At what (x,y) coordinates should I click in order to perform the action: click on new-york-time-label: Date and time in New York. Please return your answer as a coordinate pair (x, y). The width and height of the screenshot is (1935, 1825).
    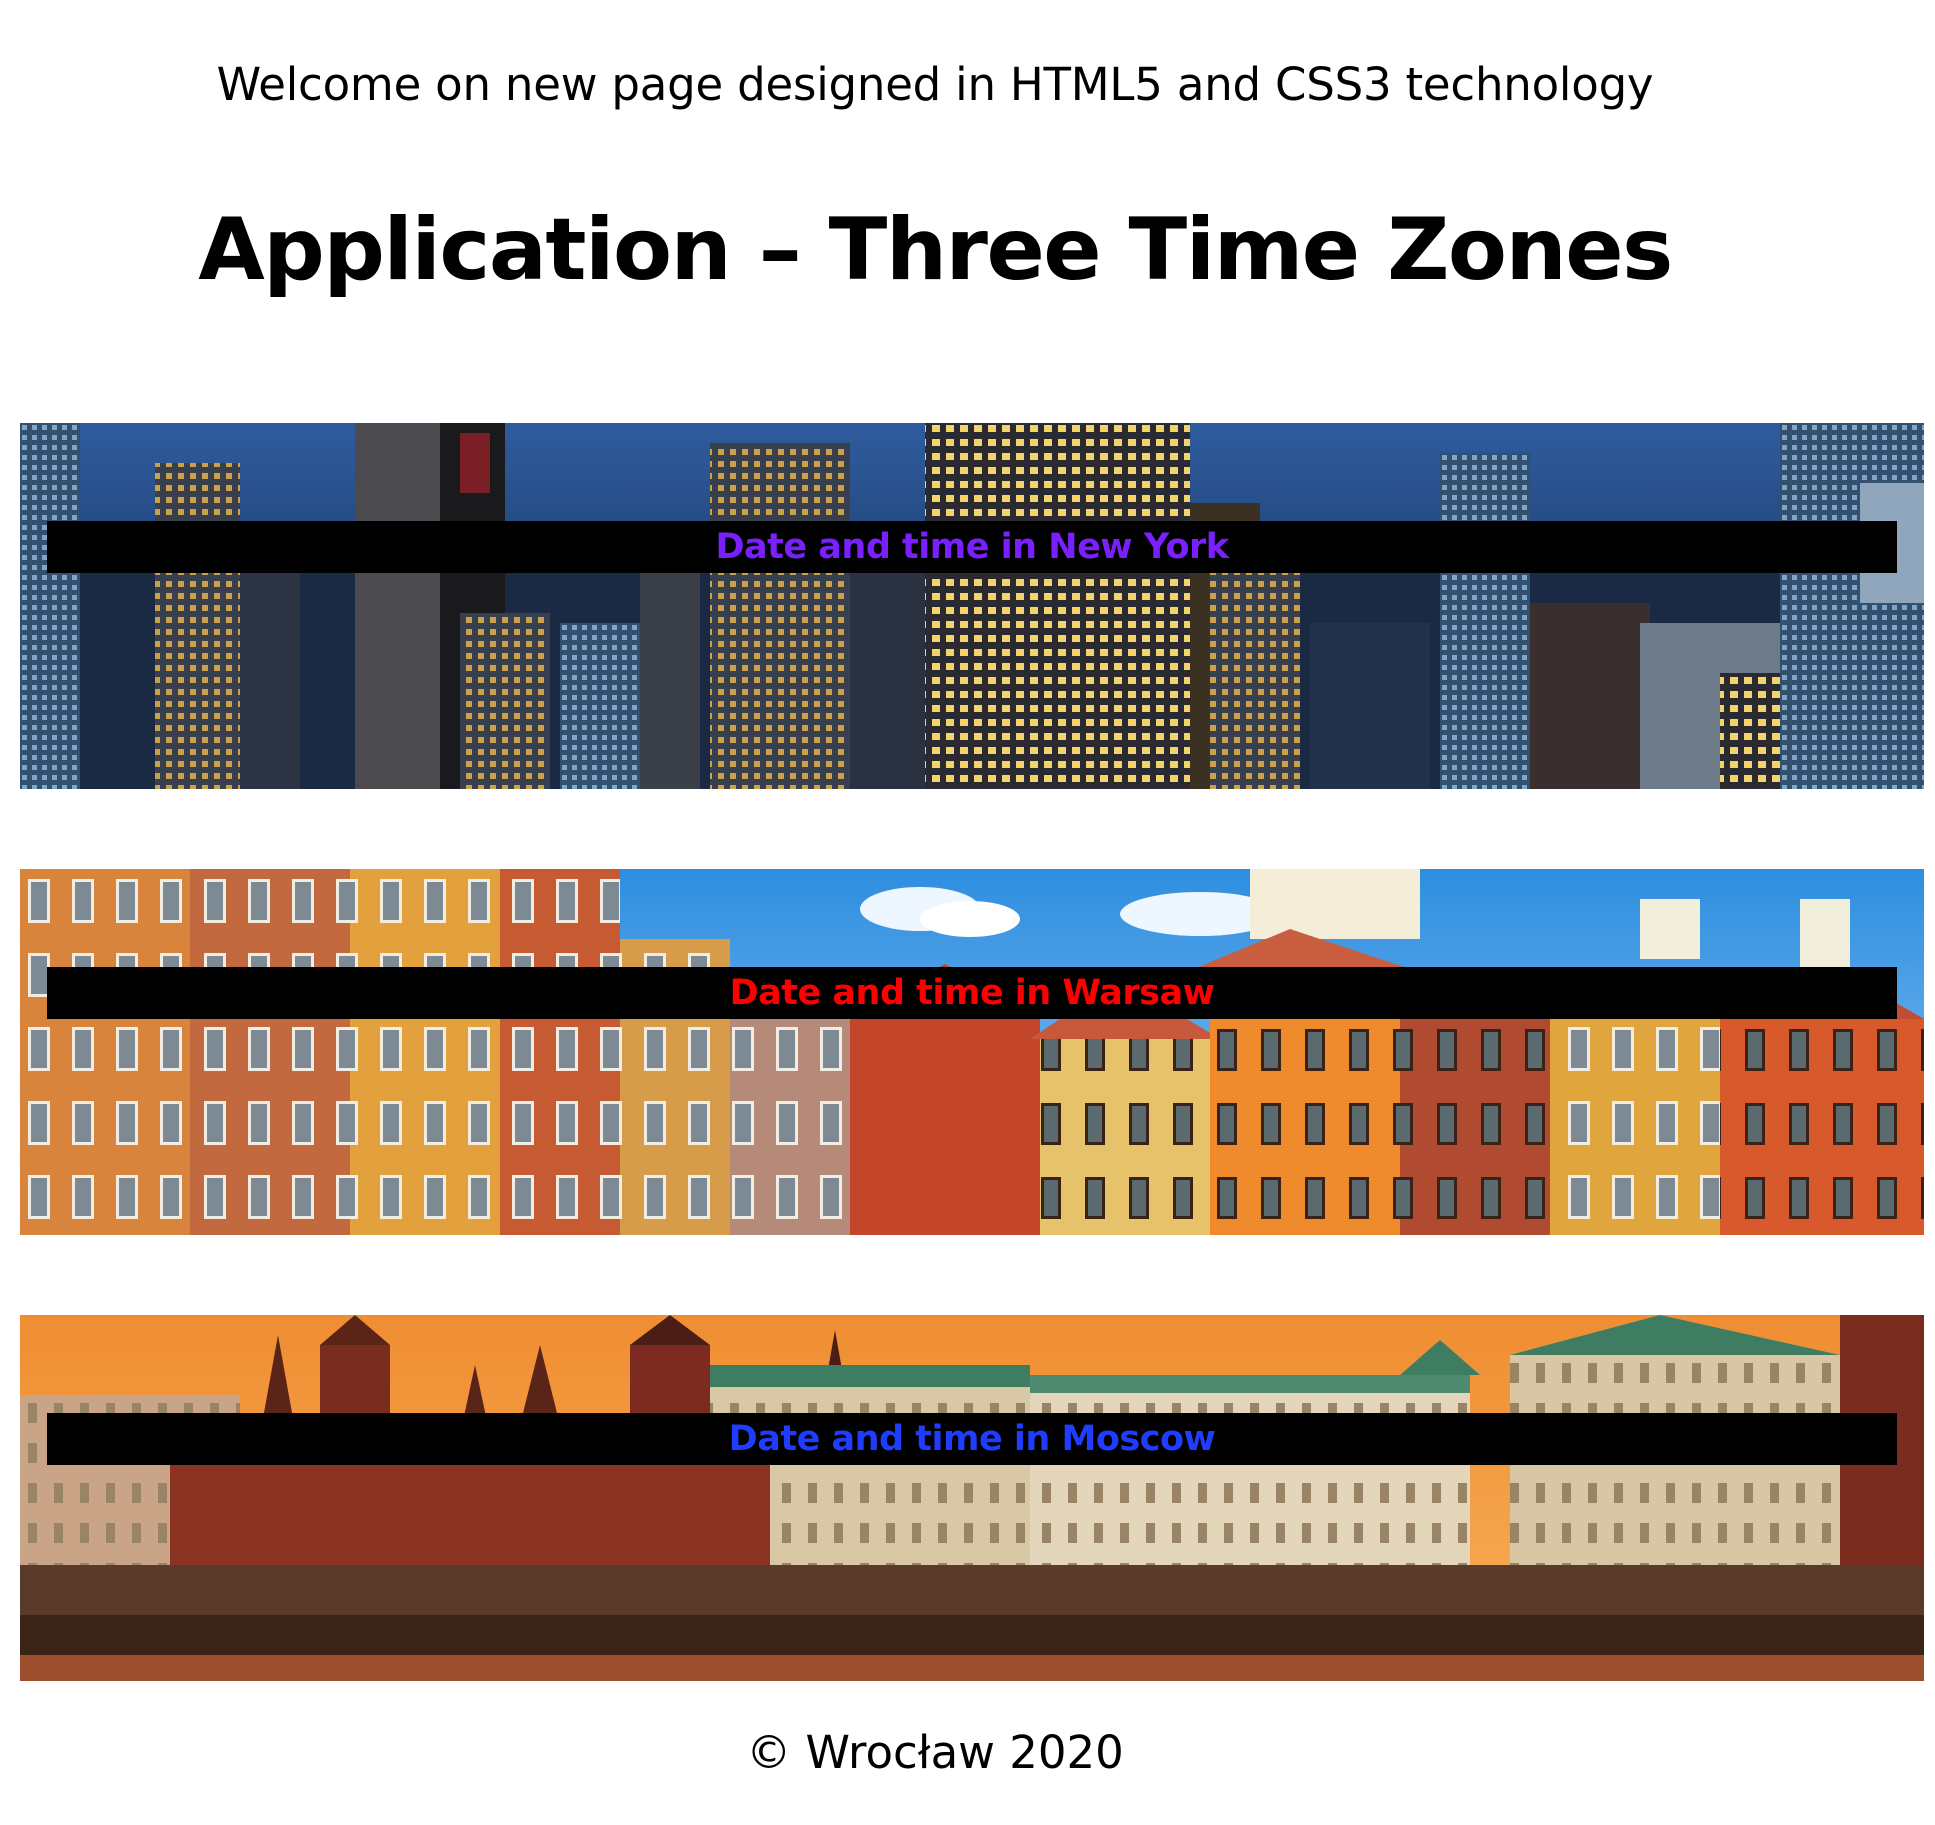
    Looking at the image, I should click on (972, 547).